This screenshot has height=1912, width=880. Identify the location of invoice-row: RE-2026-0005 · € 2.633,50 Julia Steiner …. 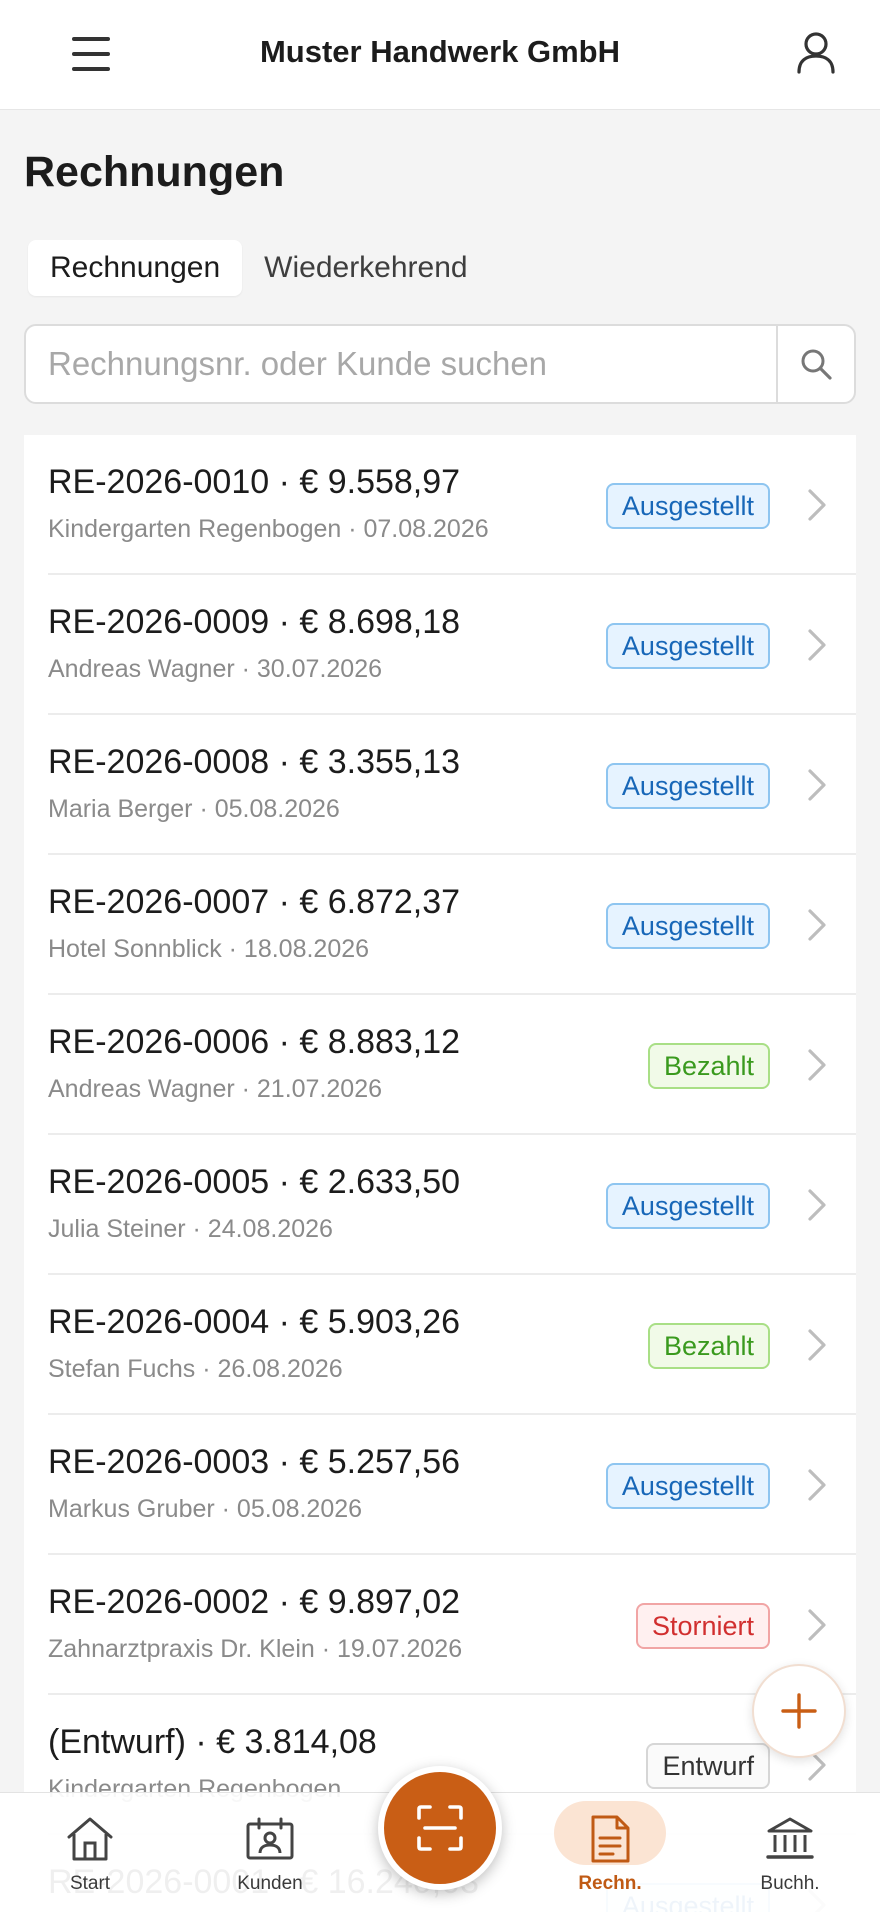
(452, 1205).